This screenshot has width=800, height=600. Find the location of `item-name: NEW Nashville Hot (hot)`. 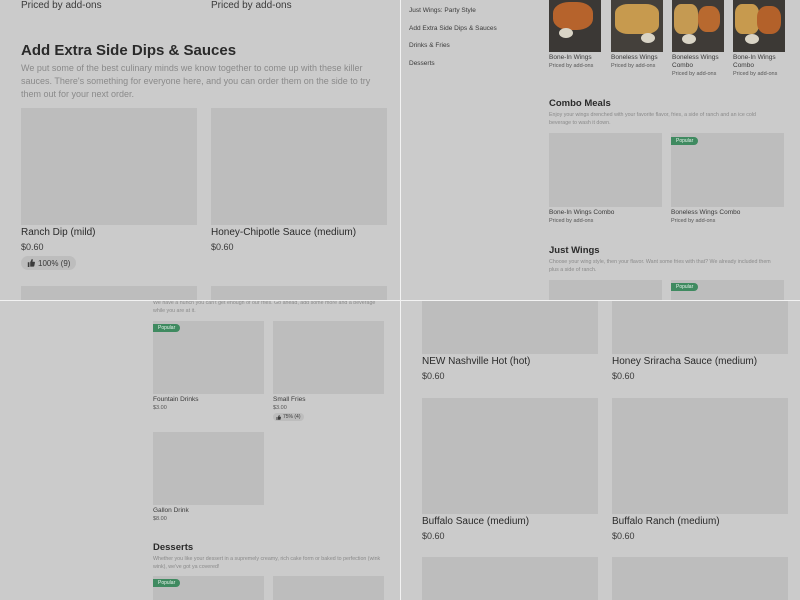

item-name: NEW Nashville Hot (hot) is located at coordinates (476, 361).